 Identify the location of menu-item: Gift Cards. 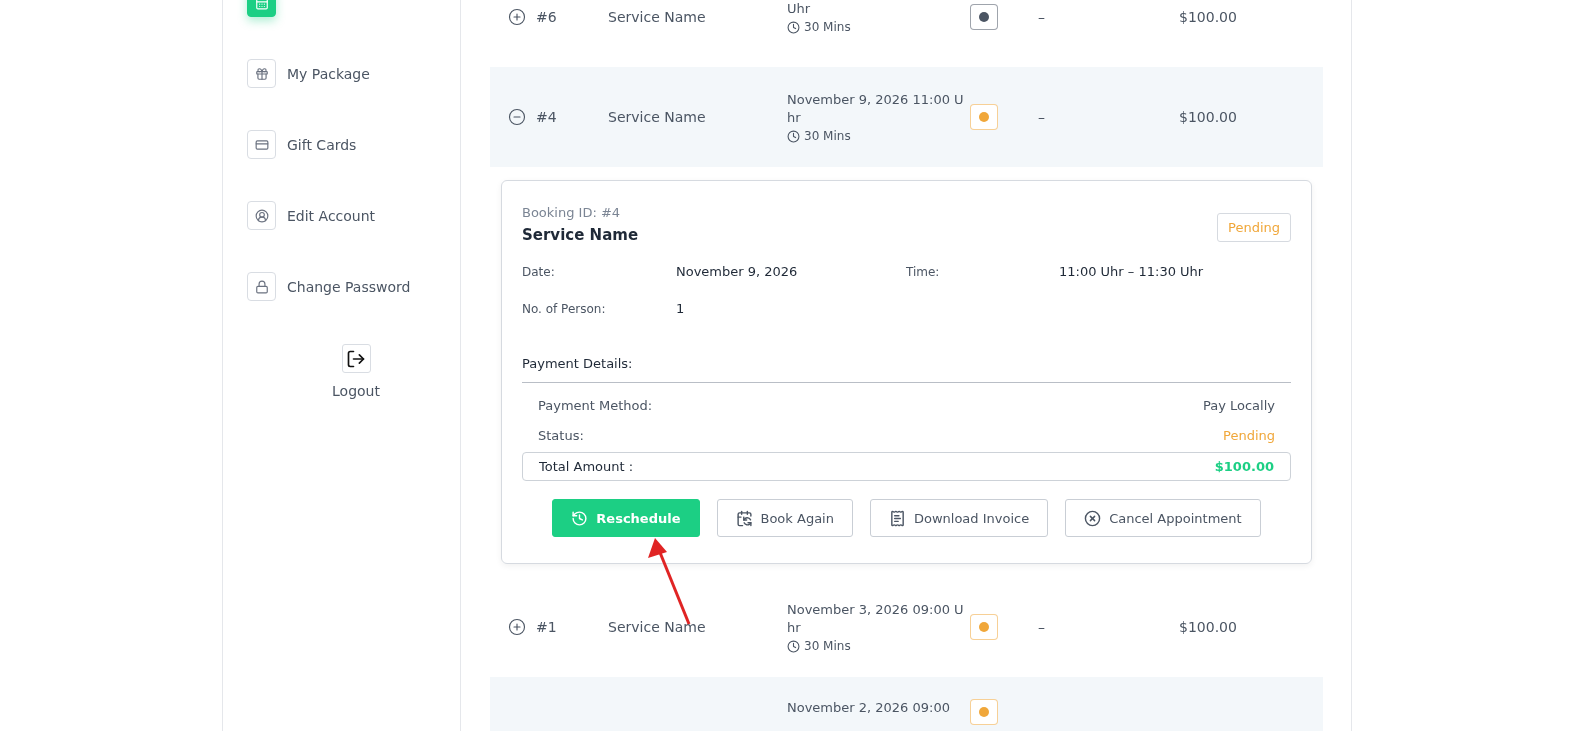
(322, 144).